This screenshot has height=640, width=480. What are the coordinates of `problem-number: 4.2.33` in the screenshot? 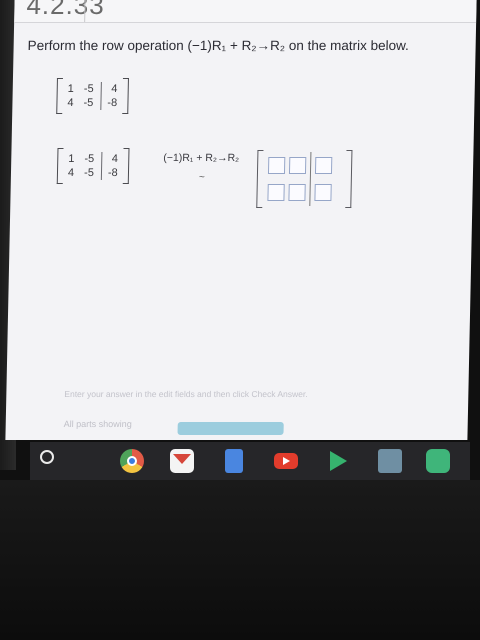 It's located at (66, 10).